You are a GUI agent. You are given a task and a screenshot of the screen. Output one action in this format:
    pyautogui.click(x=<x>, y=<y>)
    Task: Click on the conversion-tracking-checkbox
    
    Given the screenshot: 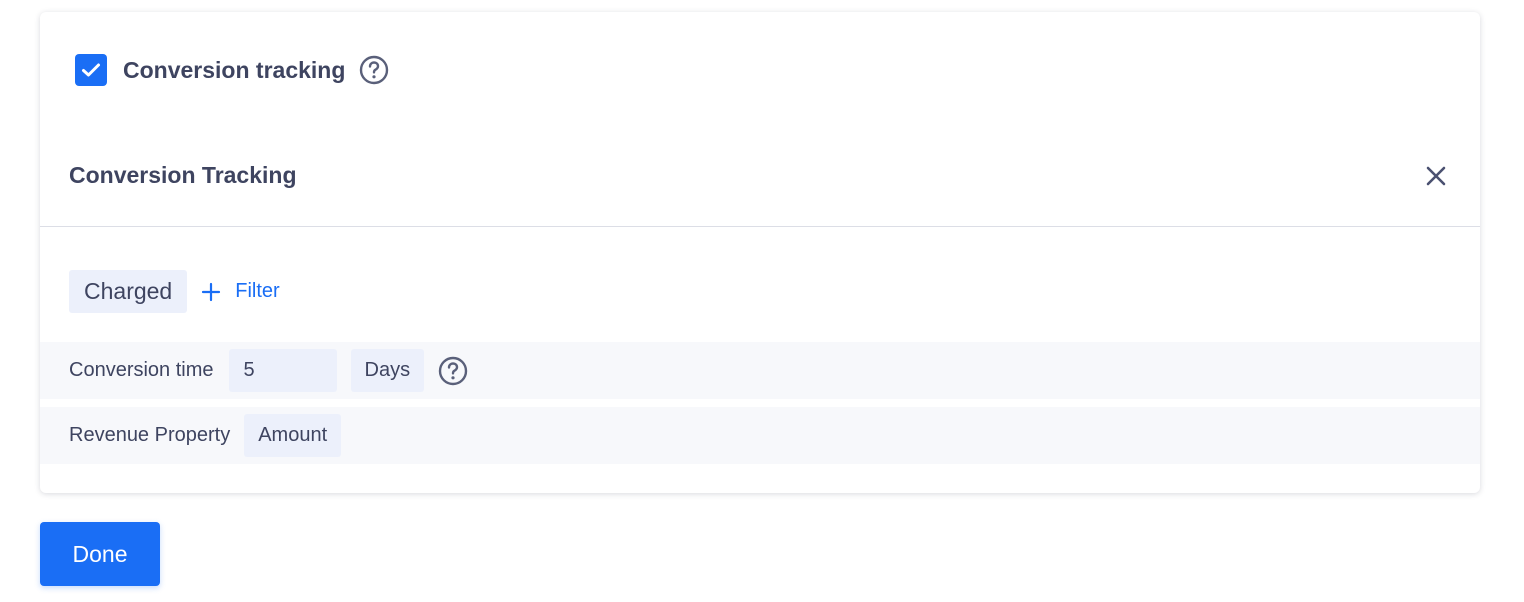 What is the action you would take?
    pyautogui.click(x=91, y=70)
    